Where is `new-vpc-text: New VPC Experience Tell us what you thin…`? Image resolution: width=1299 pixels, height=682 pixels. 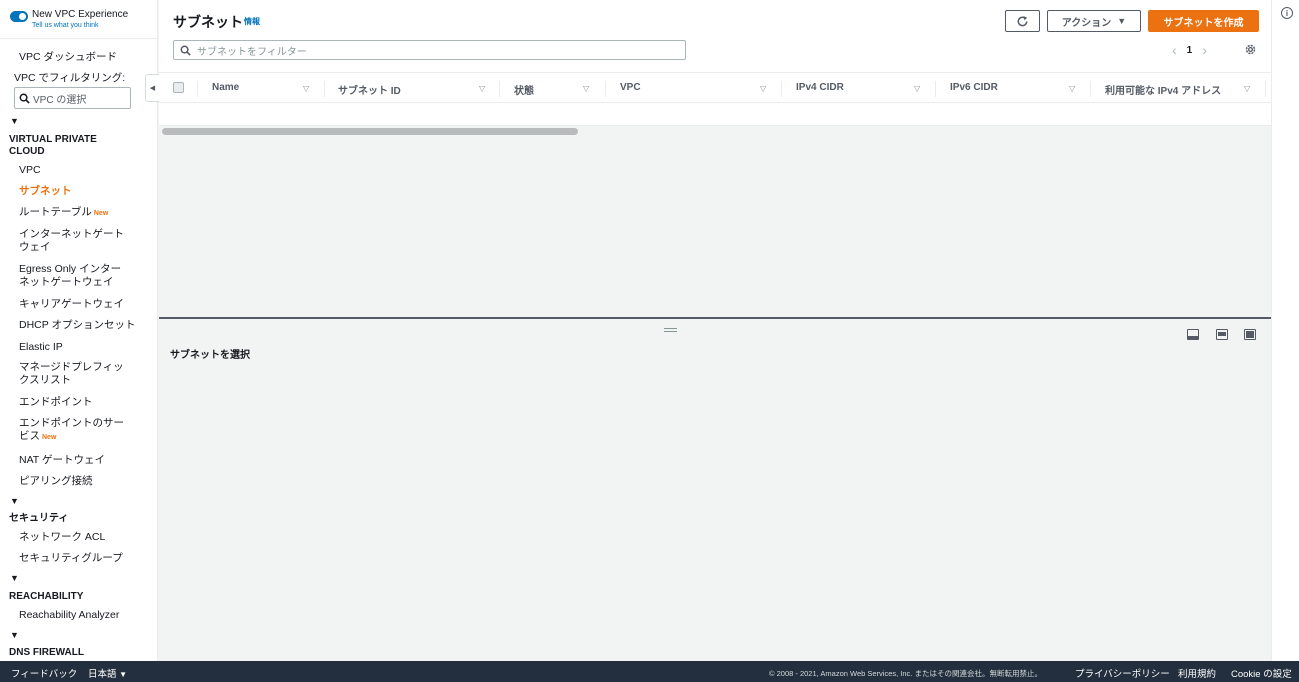 new-vpc-text: New VPC Experience Tell us what you thin… is located at coordinates (80, 20).